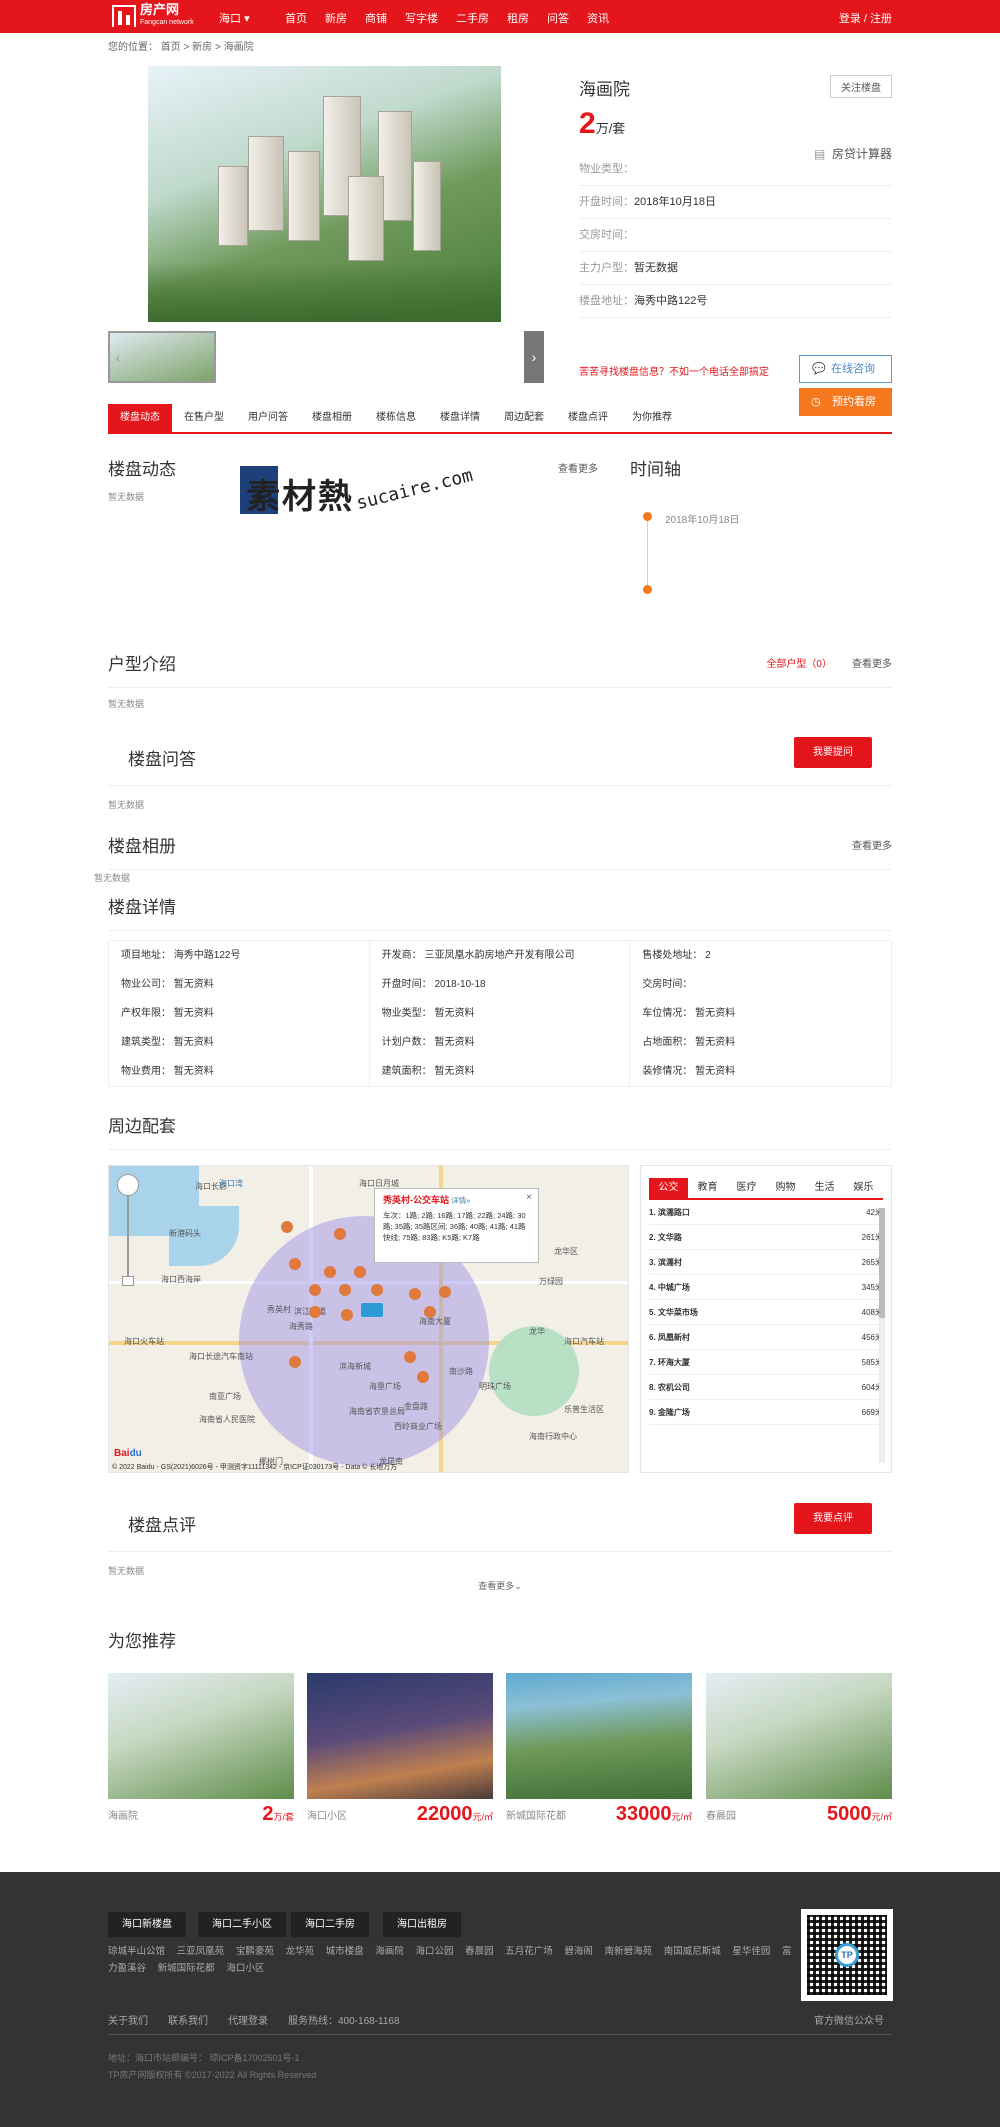 The image size is (1000, 2127). I want to click on footer-link: 龙华苑, so click(299, 1951).